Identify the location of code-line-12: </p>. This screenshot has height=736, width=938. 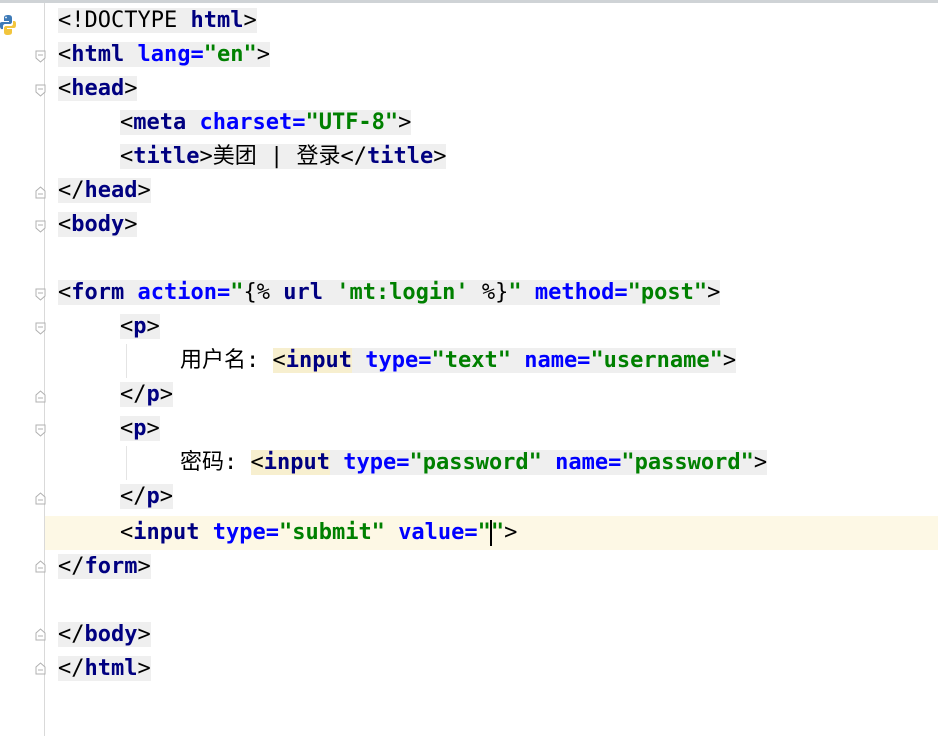
(146, 395).